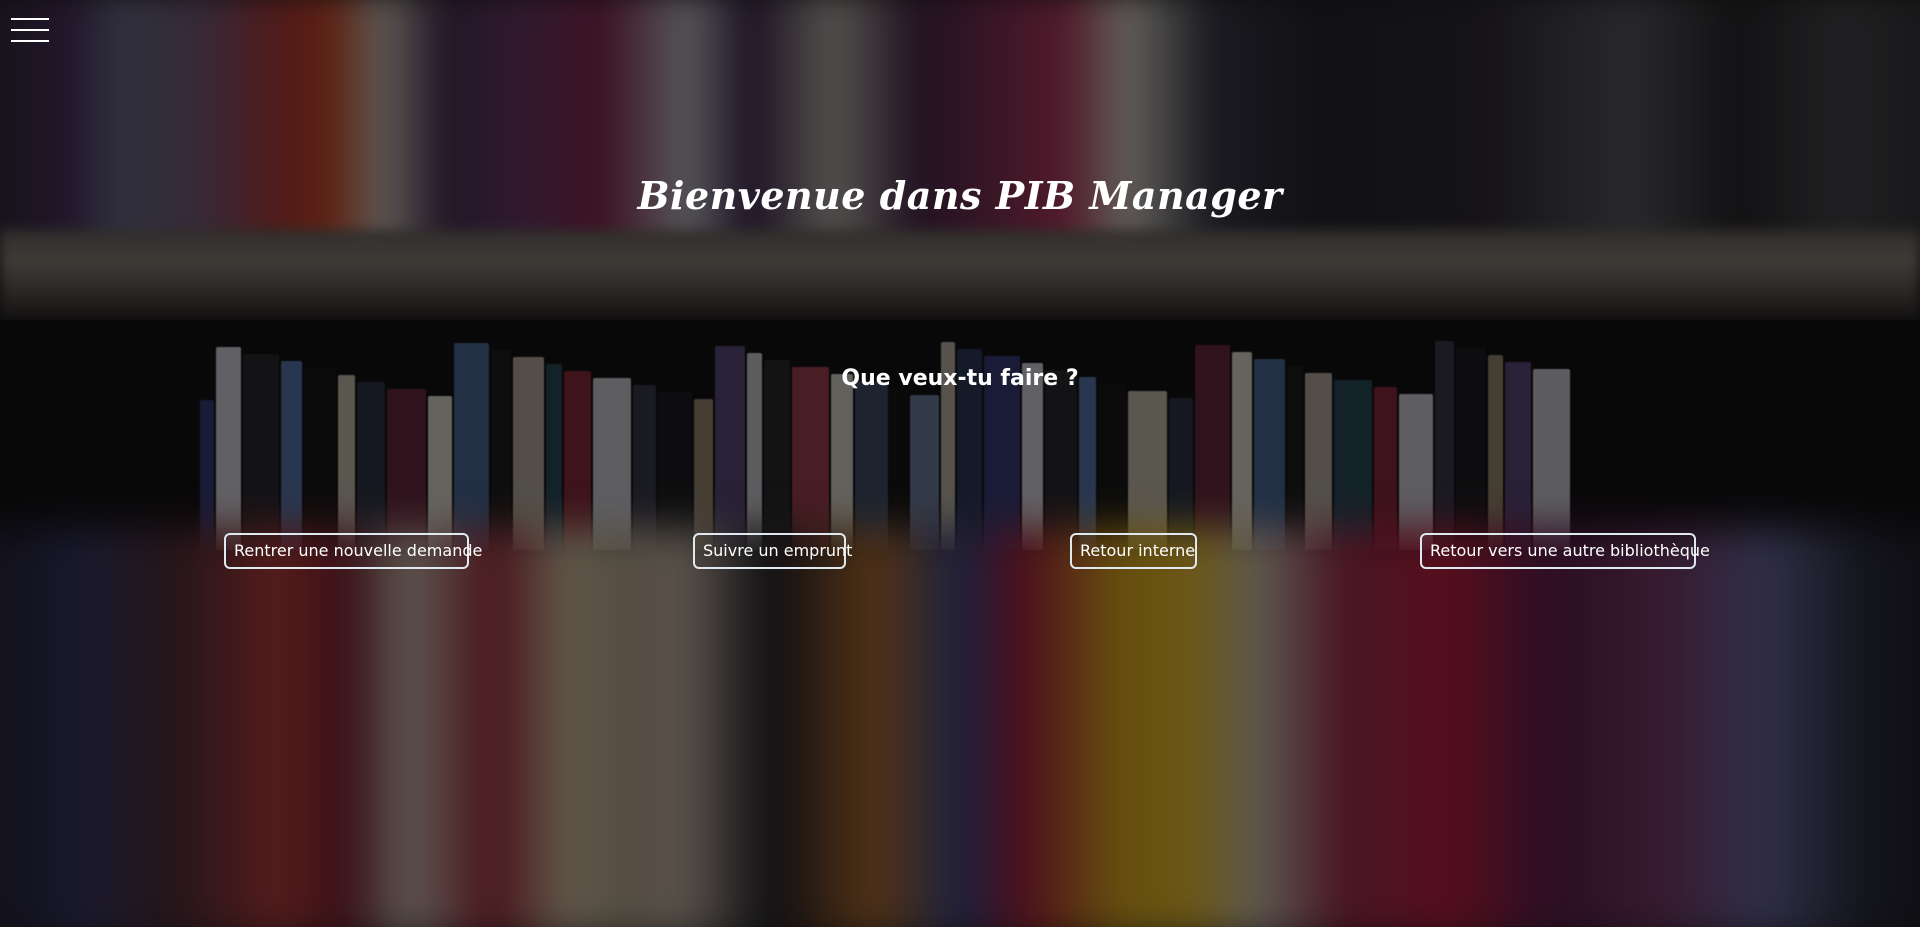 Image resolution: width=1920 pixels, height=927 pixels. Describe the element at coordinates (1565, 551) in the screenshot. I see `external-library-return-button: Retour vers une autre bibliothèque` at that location.